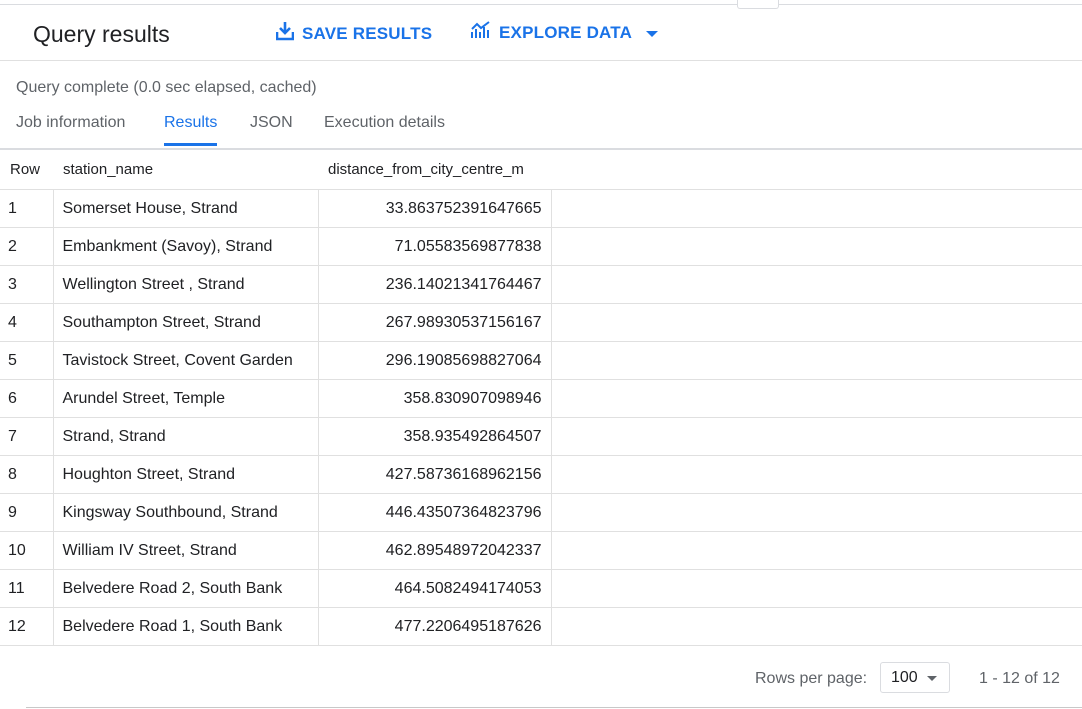  I want to click on rows-per-page-label: Rows per page:, so click(811, 678).